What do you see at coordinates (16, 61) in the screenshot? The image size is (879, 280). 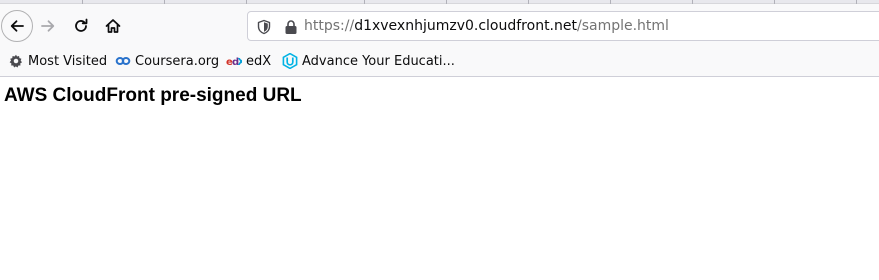 I see `gear-icon` at bounding box center [16, 61].